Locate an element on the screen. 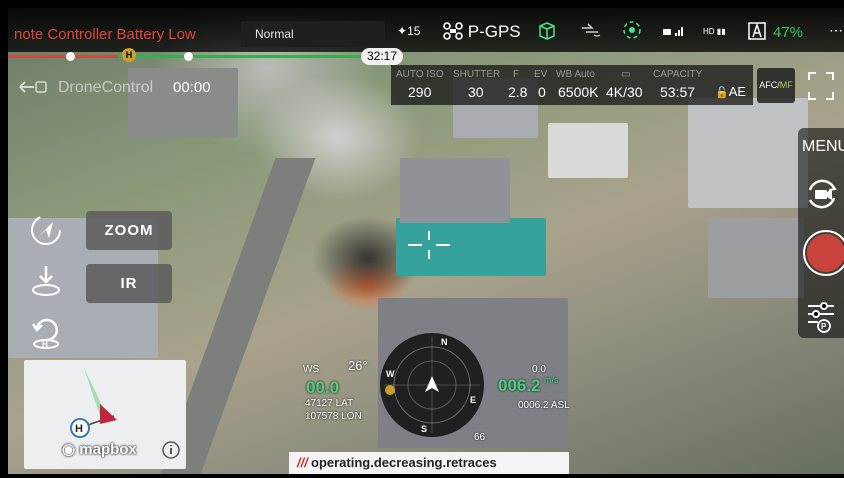  ev-value: 0 is located at coordinates (542, 92).